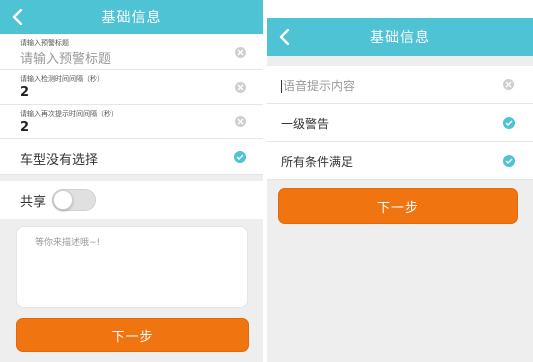 This screenshot has width=533, height=362. What do you see at coordinates (59, 160) in the screenshot?
I see `vehicle-type-text: 车型没有选择` at bounding box center [59, 160].